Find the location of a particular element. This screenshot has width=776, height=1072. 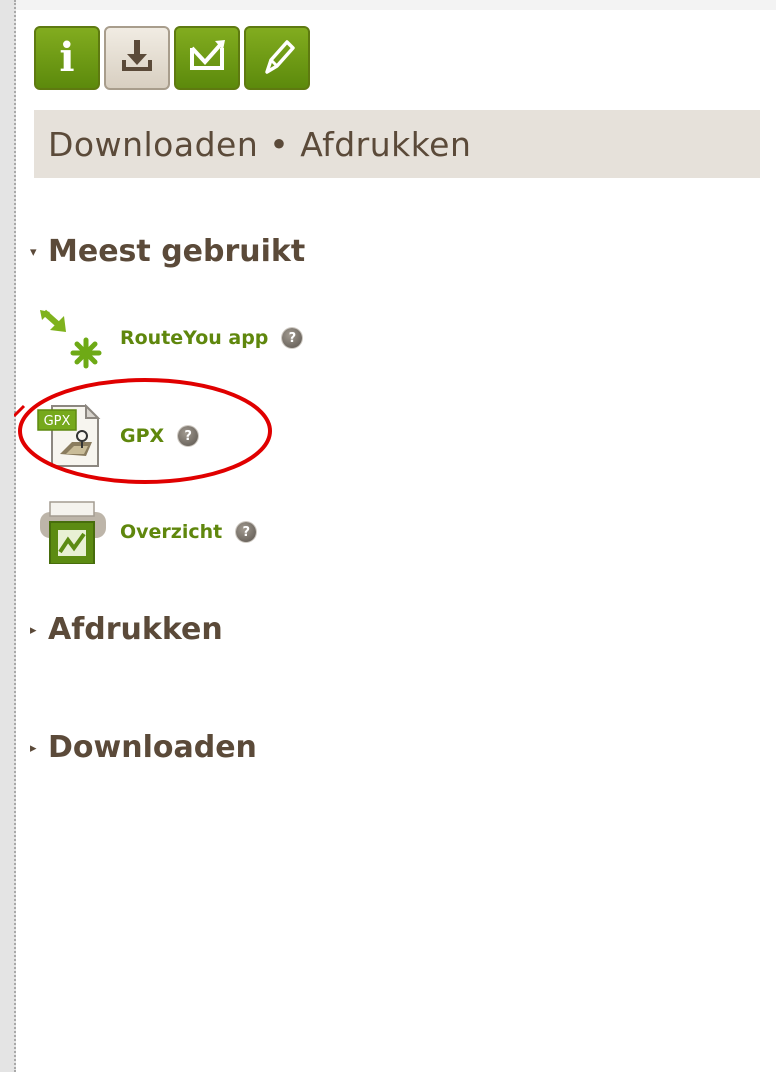

routeyou-app-icon is located at coordinates (77, 338).